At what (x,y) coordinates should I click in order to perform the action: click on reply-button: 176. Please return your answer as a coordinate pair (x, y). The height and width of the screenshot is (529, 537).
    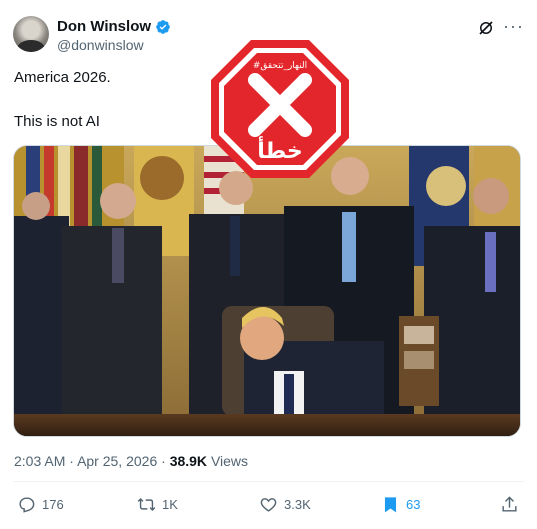
    Looking at the image, I should click on (40, 504).